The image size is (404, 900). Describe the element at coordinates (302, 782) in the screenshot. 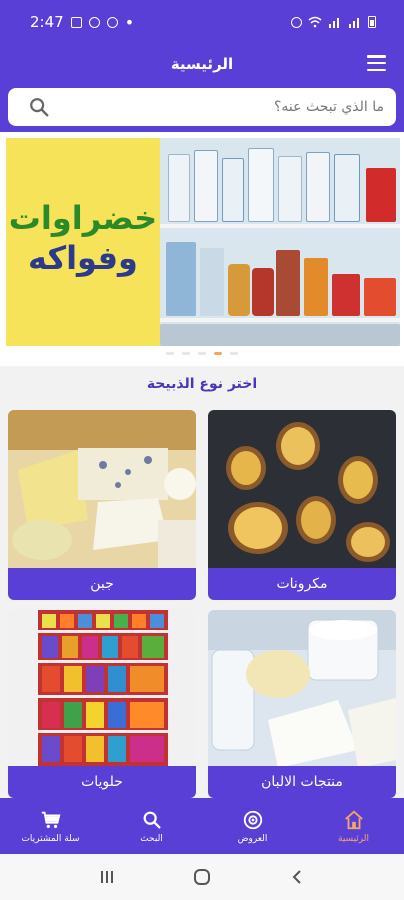

I see `category-label: منتجات الالبان` at that location.